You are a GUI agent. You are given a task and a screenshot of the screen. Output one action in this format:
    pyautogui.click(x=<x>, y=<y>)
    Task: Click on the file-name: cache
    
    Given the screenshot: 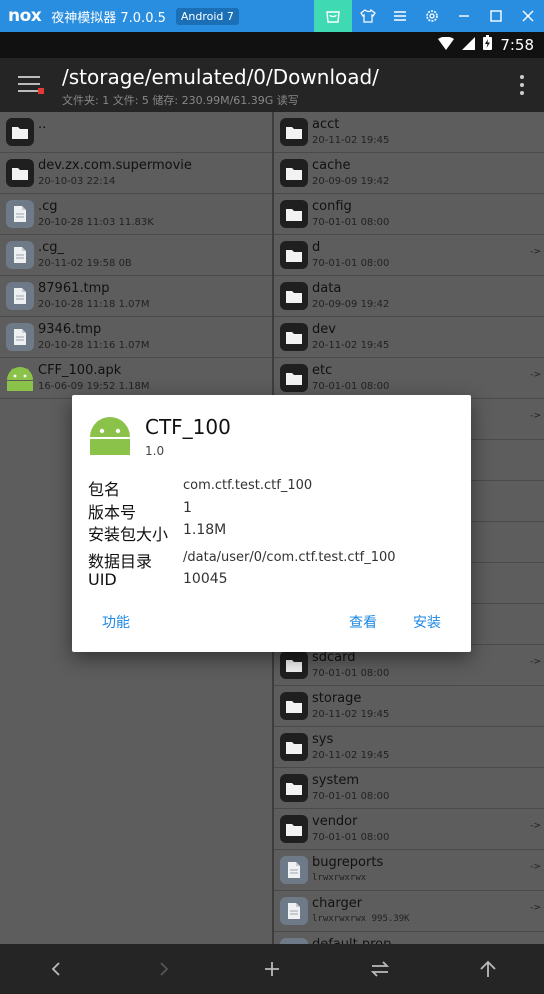 What is the action you would take?
    pyautogui.click(x=331, y=165)
    